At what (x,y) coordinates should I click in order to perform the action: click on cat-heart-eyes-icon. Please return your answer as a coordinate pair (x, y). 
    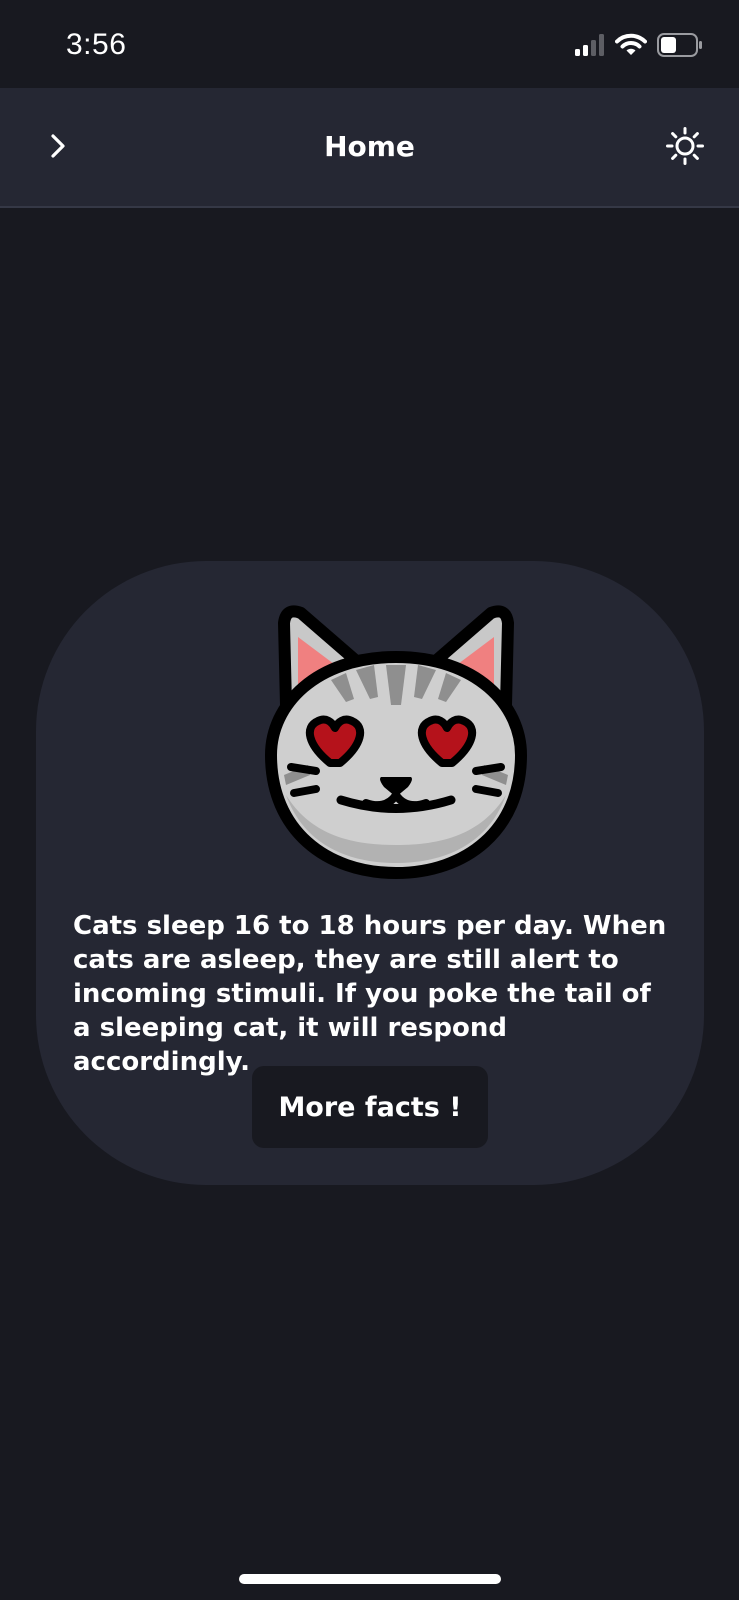
    Looking at the image, I should click on (396, 742).